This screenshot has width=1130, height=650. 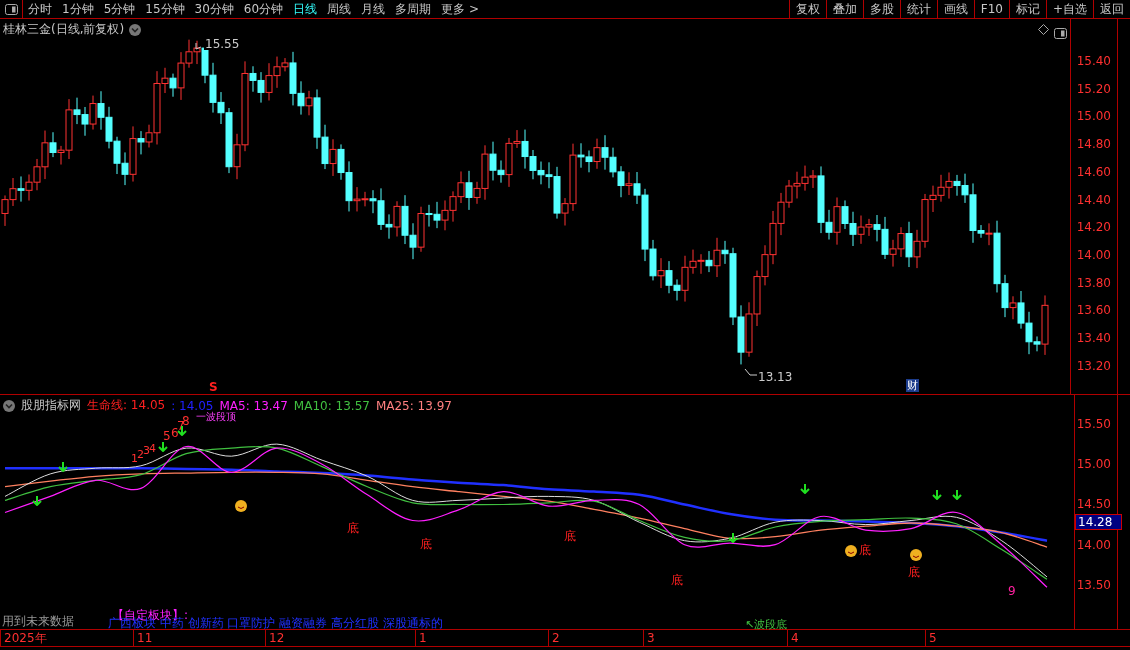 I want to click on date-label: 11, so click(x=199, y=638).